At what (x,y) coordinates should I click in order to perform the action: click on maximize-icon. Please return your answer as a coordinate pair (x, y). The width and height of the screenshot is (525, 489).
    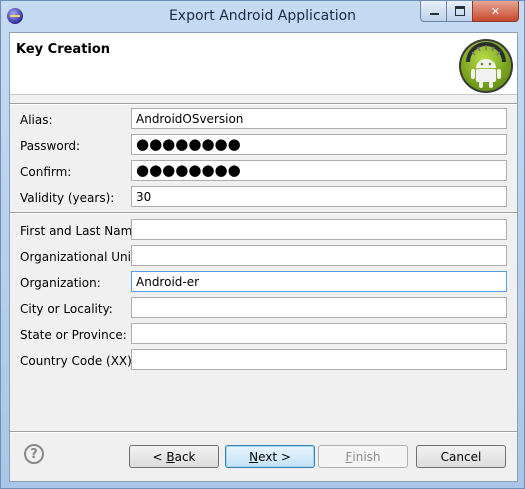
    Looking at the image, I should click on (460, 11).